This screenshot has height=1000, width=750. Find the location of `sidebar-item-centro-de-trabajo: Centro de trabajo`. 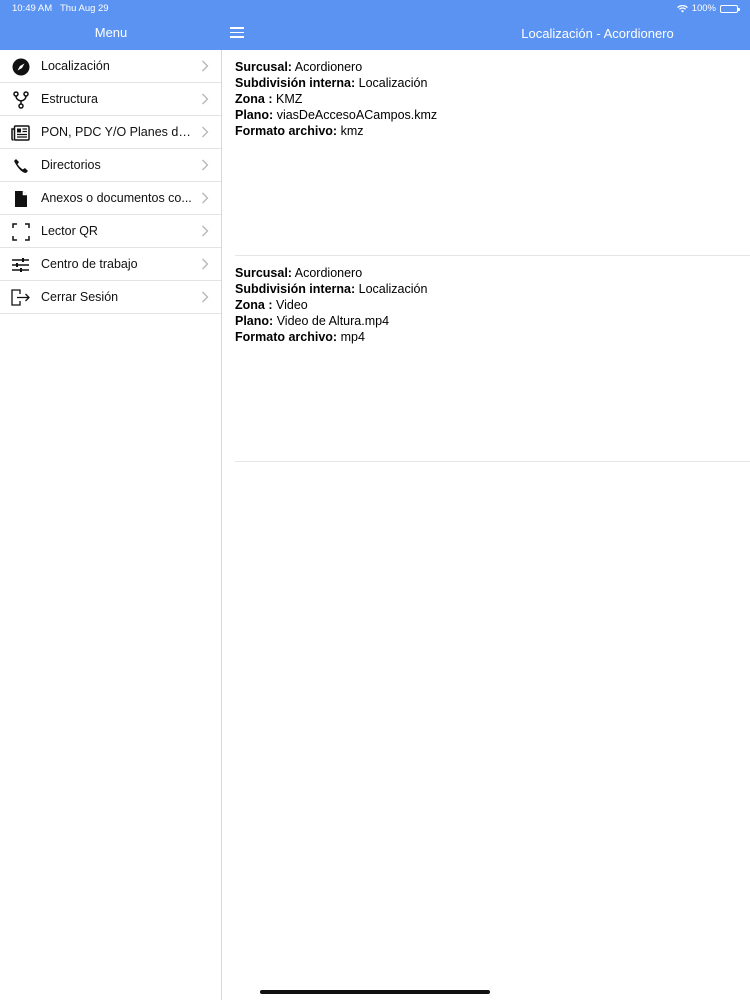

sidebar-item-centro-de-trabajo: Centro de trabajo is located at coordinates (110, 264).